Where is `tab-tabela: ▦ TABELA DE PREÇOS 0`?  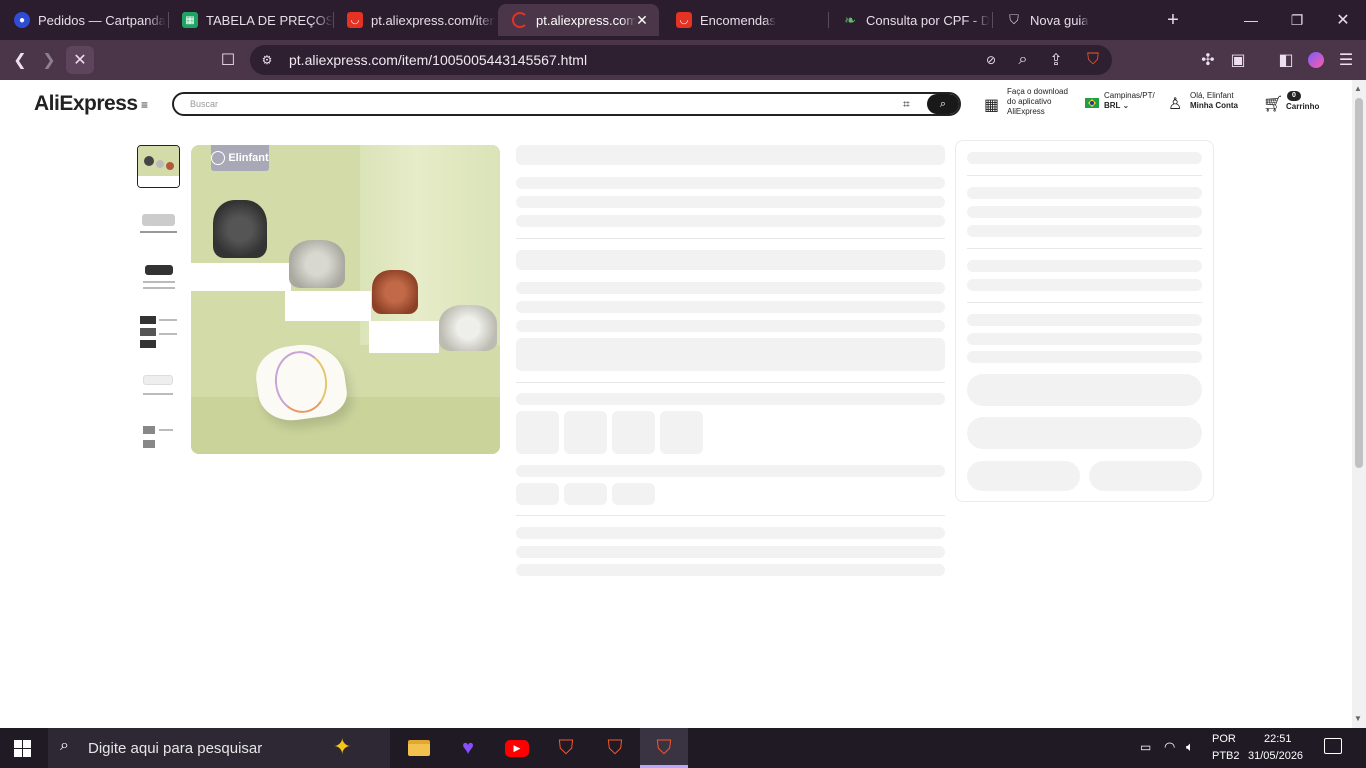 tab-tabela: ▦ TABELA DE PREÇOS 0 is located at coordinates (250, 20).